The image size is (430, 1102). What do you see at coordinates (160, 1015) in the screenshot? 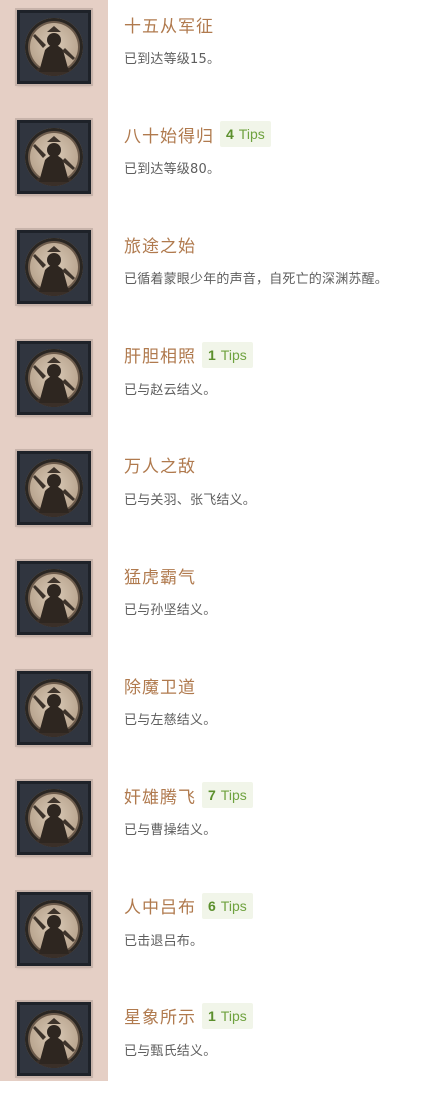
I see `achievement-title: 星象所示` at bounding box center [160, 1015].